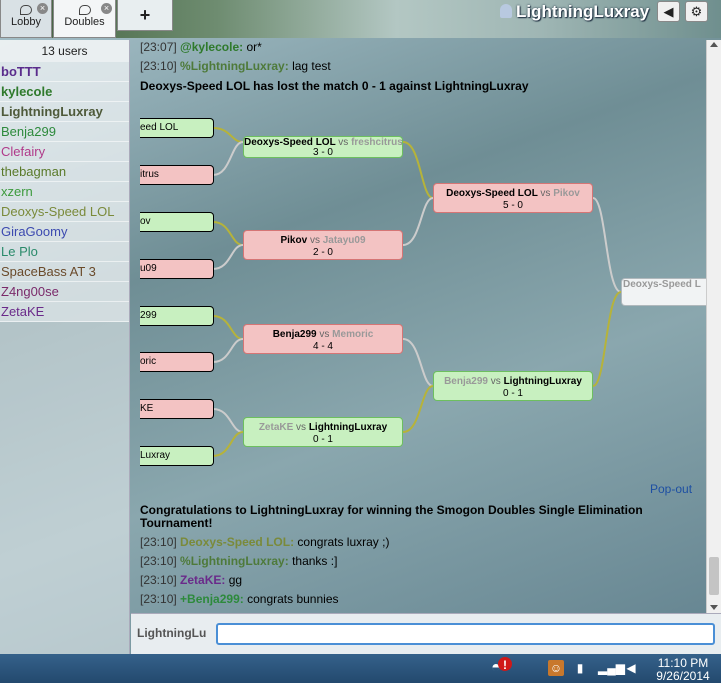  Describe the element at coordinates (64, 192) in the screenshot. I see `user-list-item: xzern` at that location.